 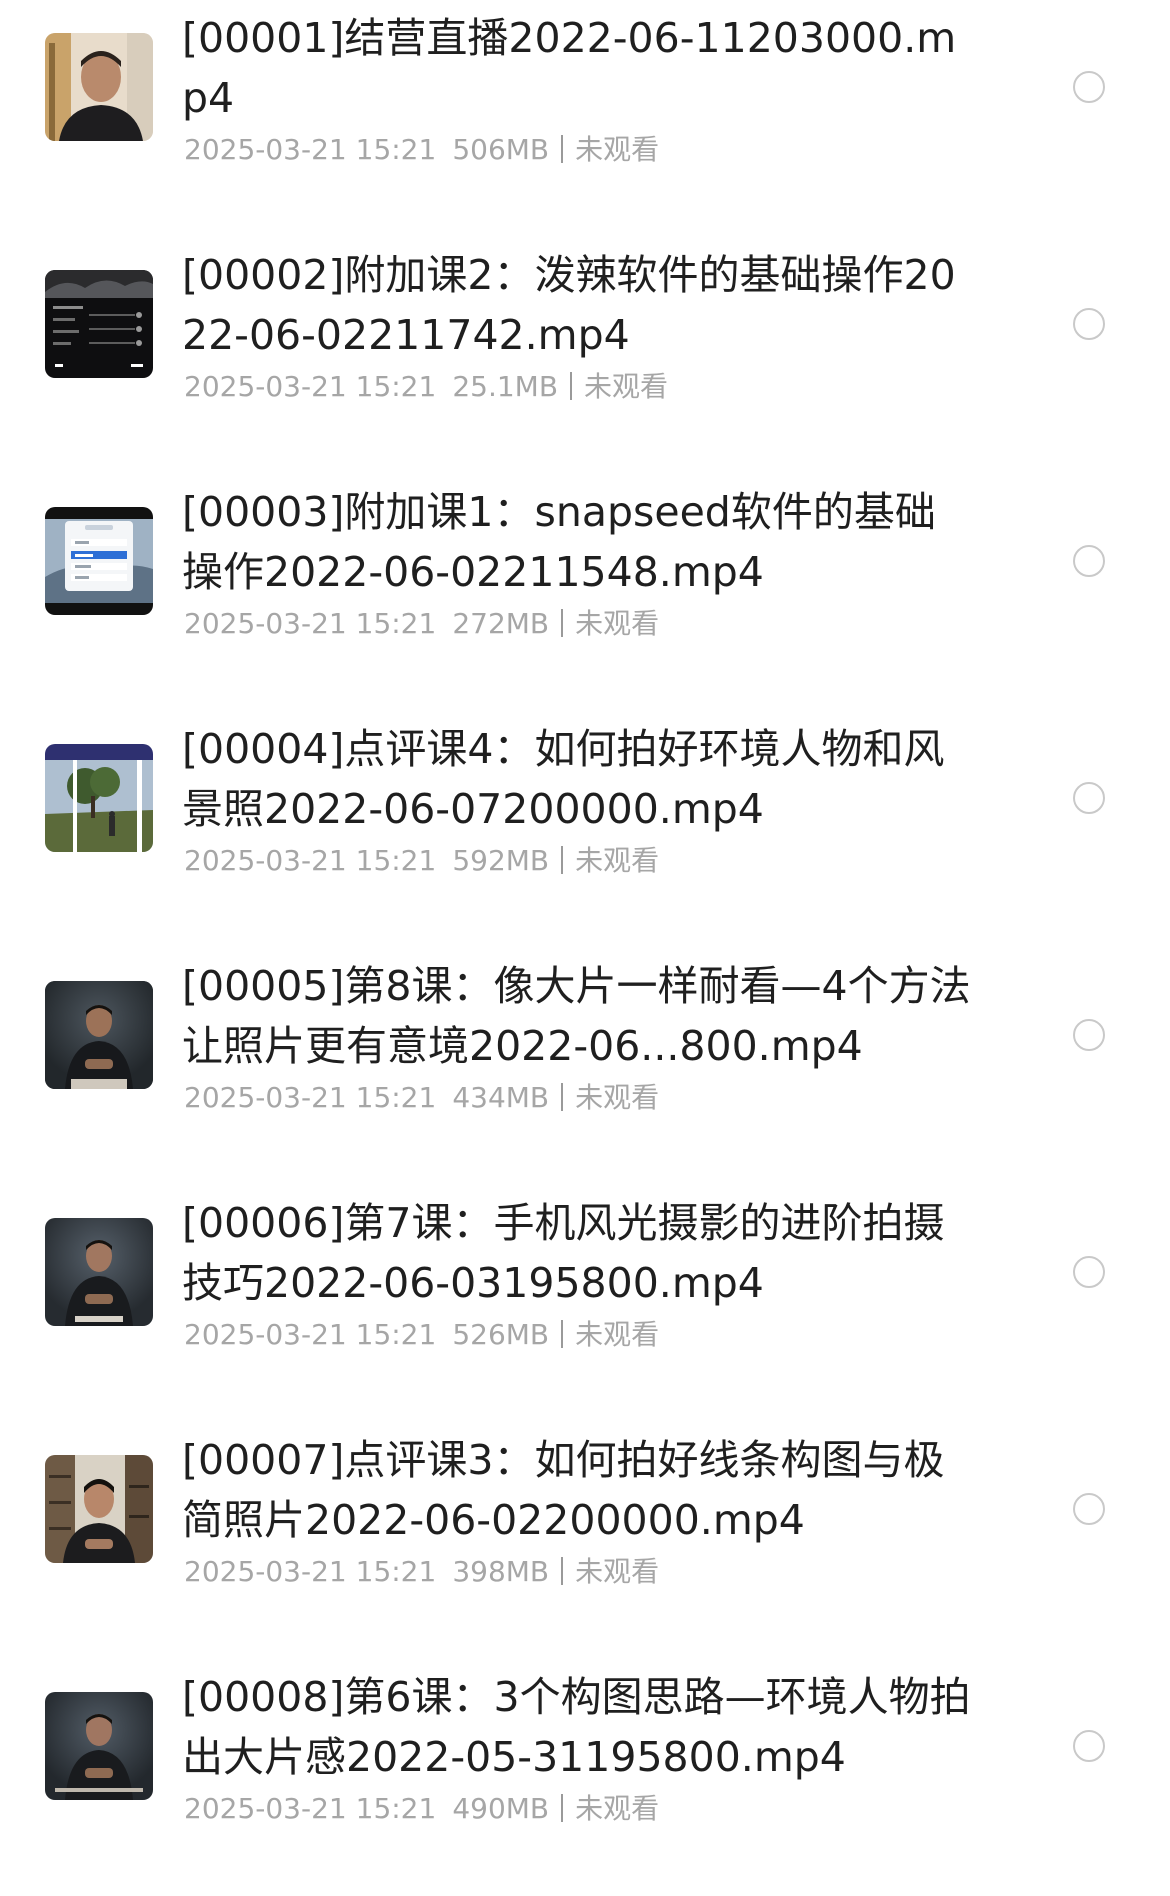 What do you see at coordinates (501, 623) in the screenshot?
I see `file-size: 272MB` at bounding box center [501, 623].